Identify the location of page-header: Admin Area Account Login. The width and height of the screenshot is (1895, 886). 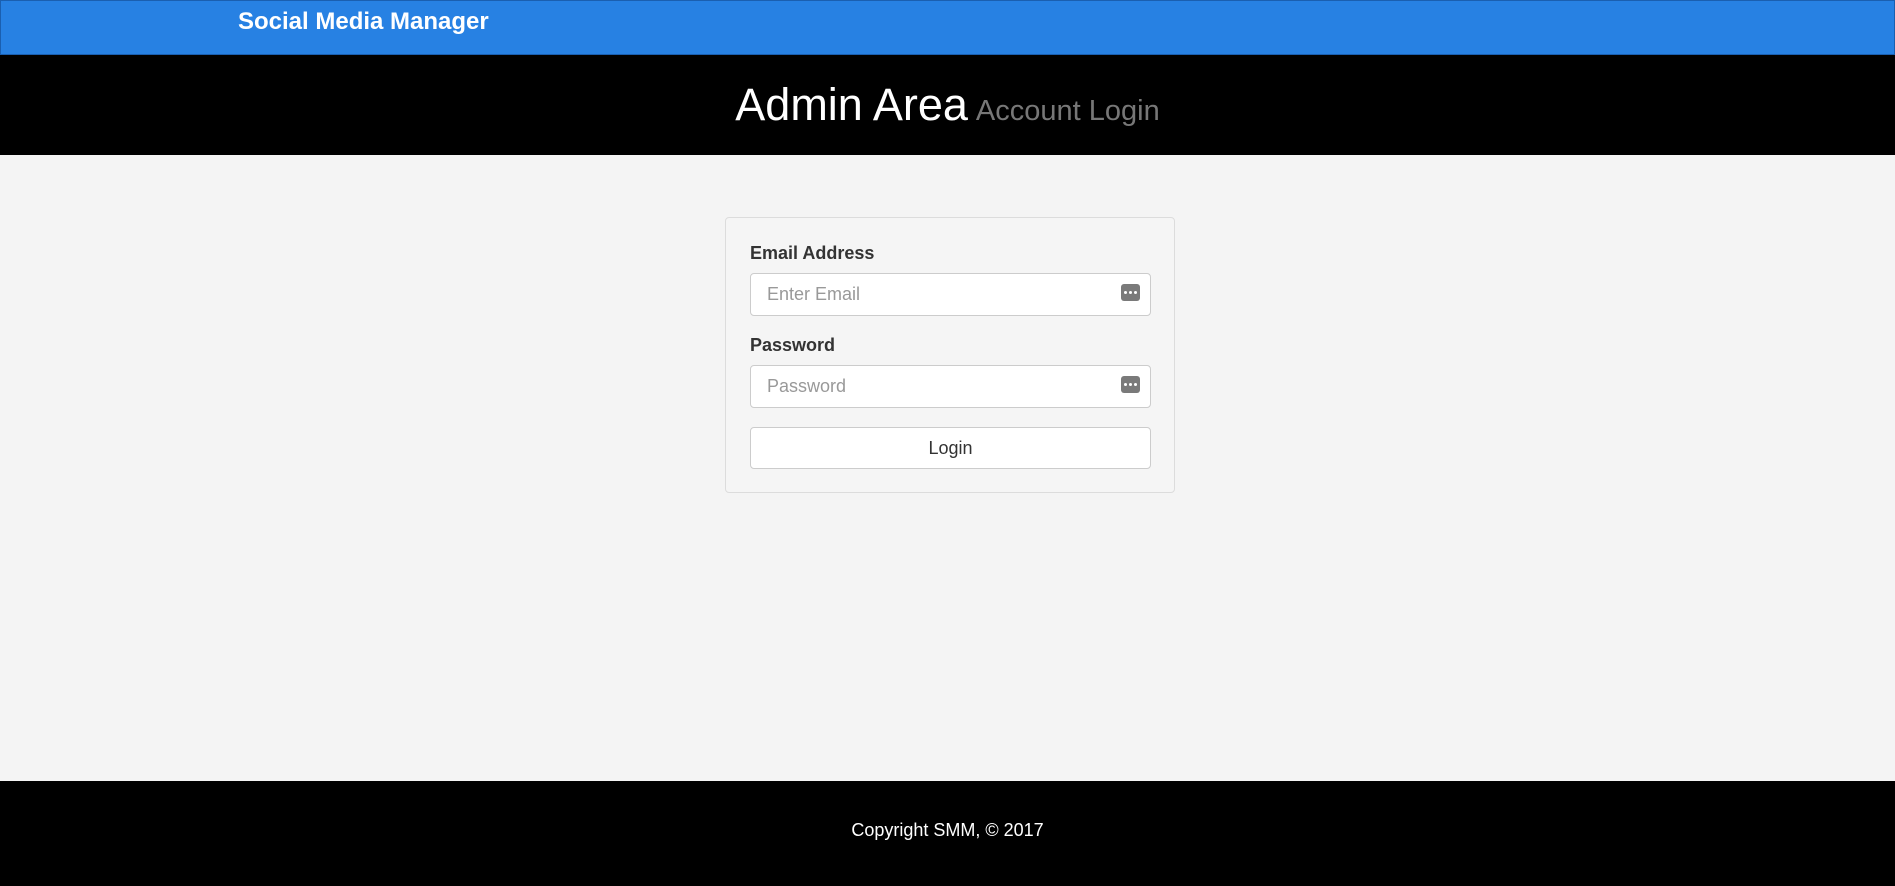
(947, 105).